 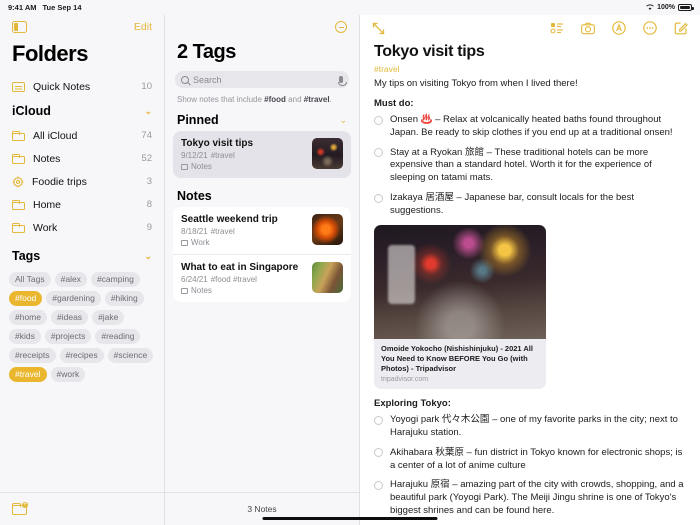 What do you see at coordinates (217, 144) in the screenshot?
I see `note-title: Tokyo visit tips` at bounding box center [217, 144].